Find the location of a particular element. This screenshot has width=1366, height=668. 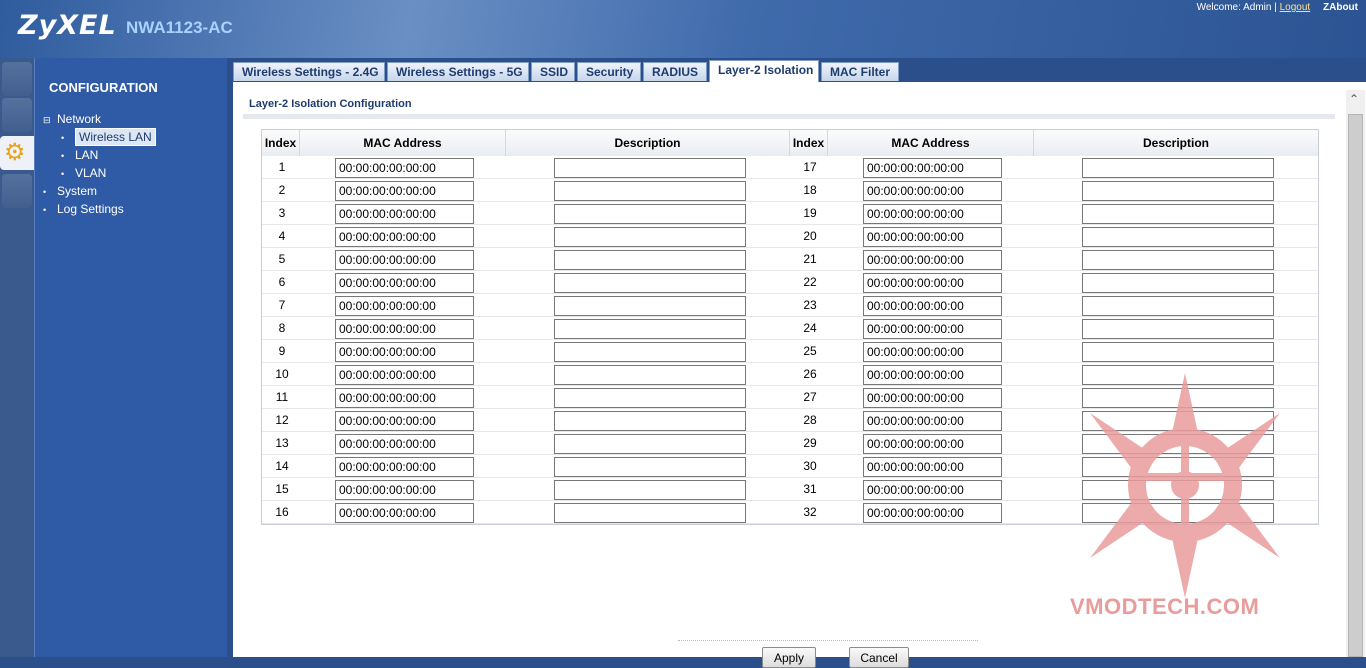

sidebar-item-vlan: • VLAN is located at coordinates (83, 173).